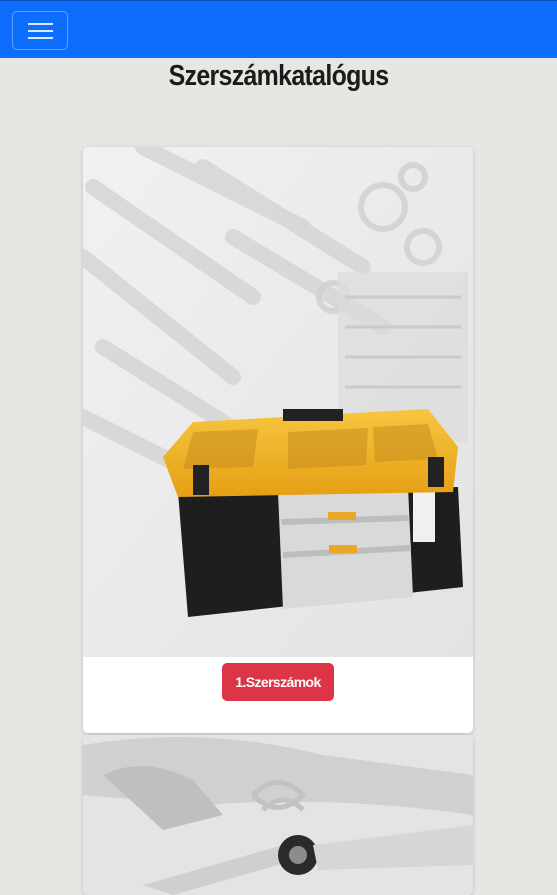 Image resolution: width=557 pixels, height=895 pixels. I want to click on catalog-card, so click(278, 815).